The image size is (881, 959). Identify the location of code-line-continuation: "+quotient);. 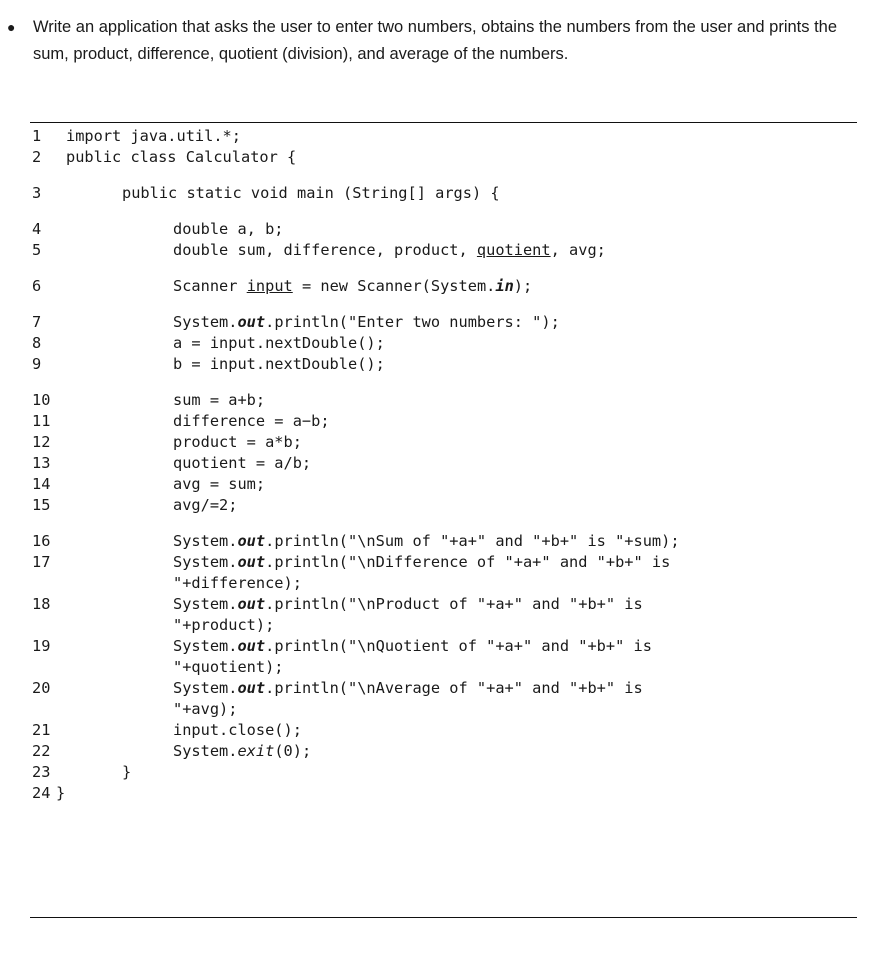
(445, 667).